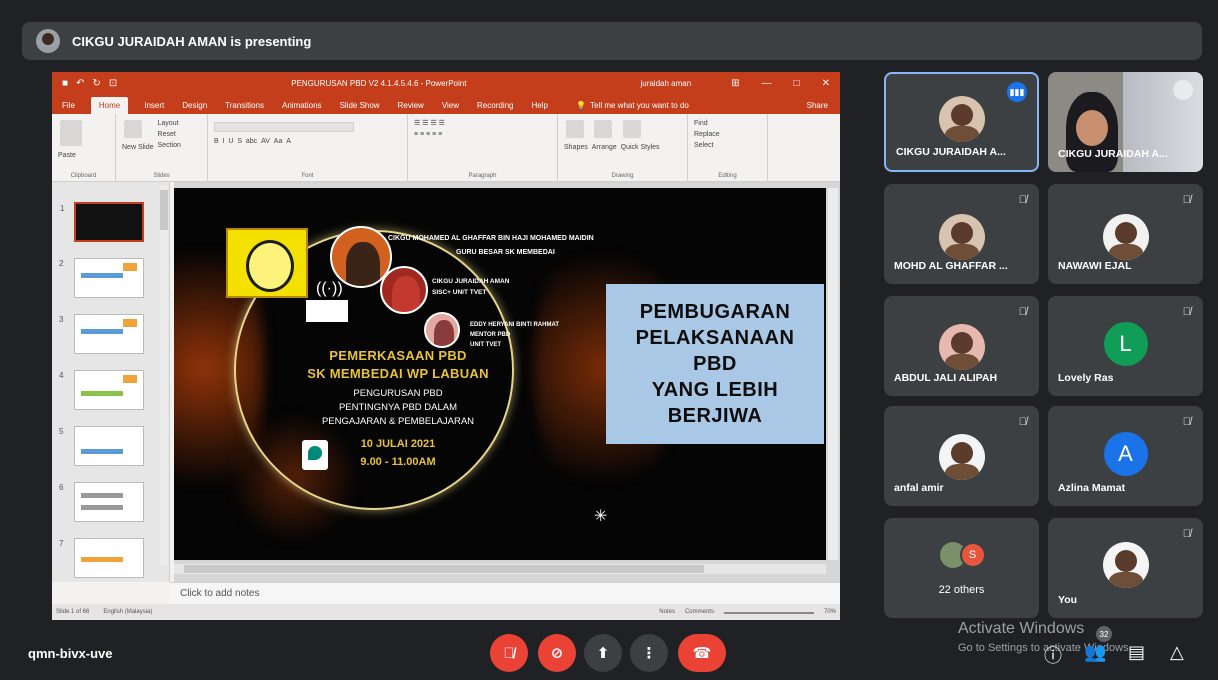  Describe the element at coordinates (398, 444) in the screenshot. I see `slide-date: 10 JULAI 2021` at that location.